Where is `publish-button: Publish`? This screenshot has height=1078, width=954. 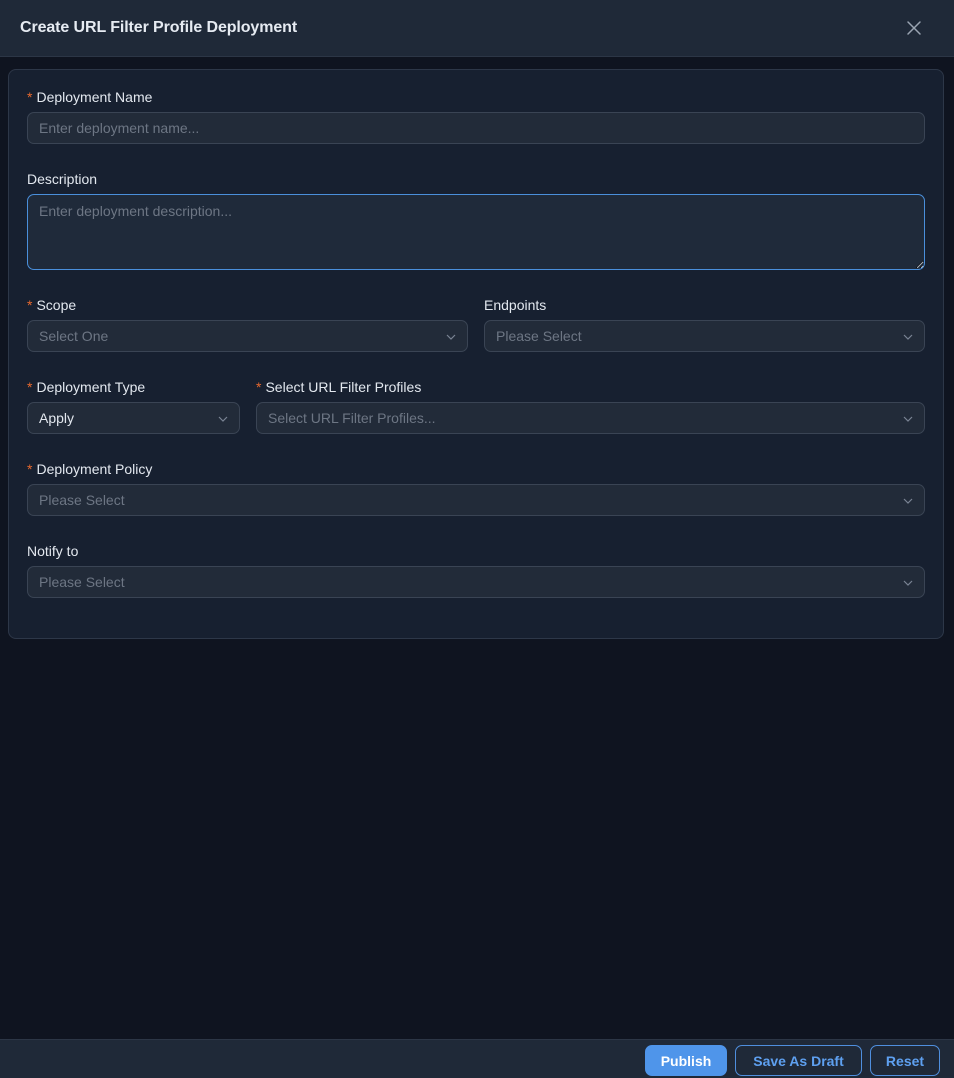
publish-button: Publish is located at coordinates (686, 1060).